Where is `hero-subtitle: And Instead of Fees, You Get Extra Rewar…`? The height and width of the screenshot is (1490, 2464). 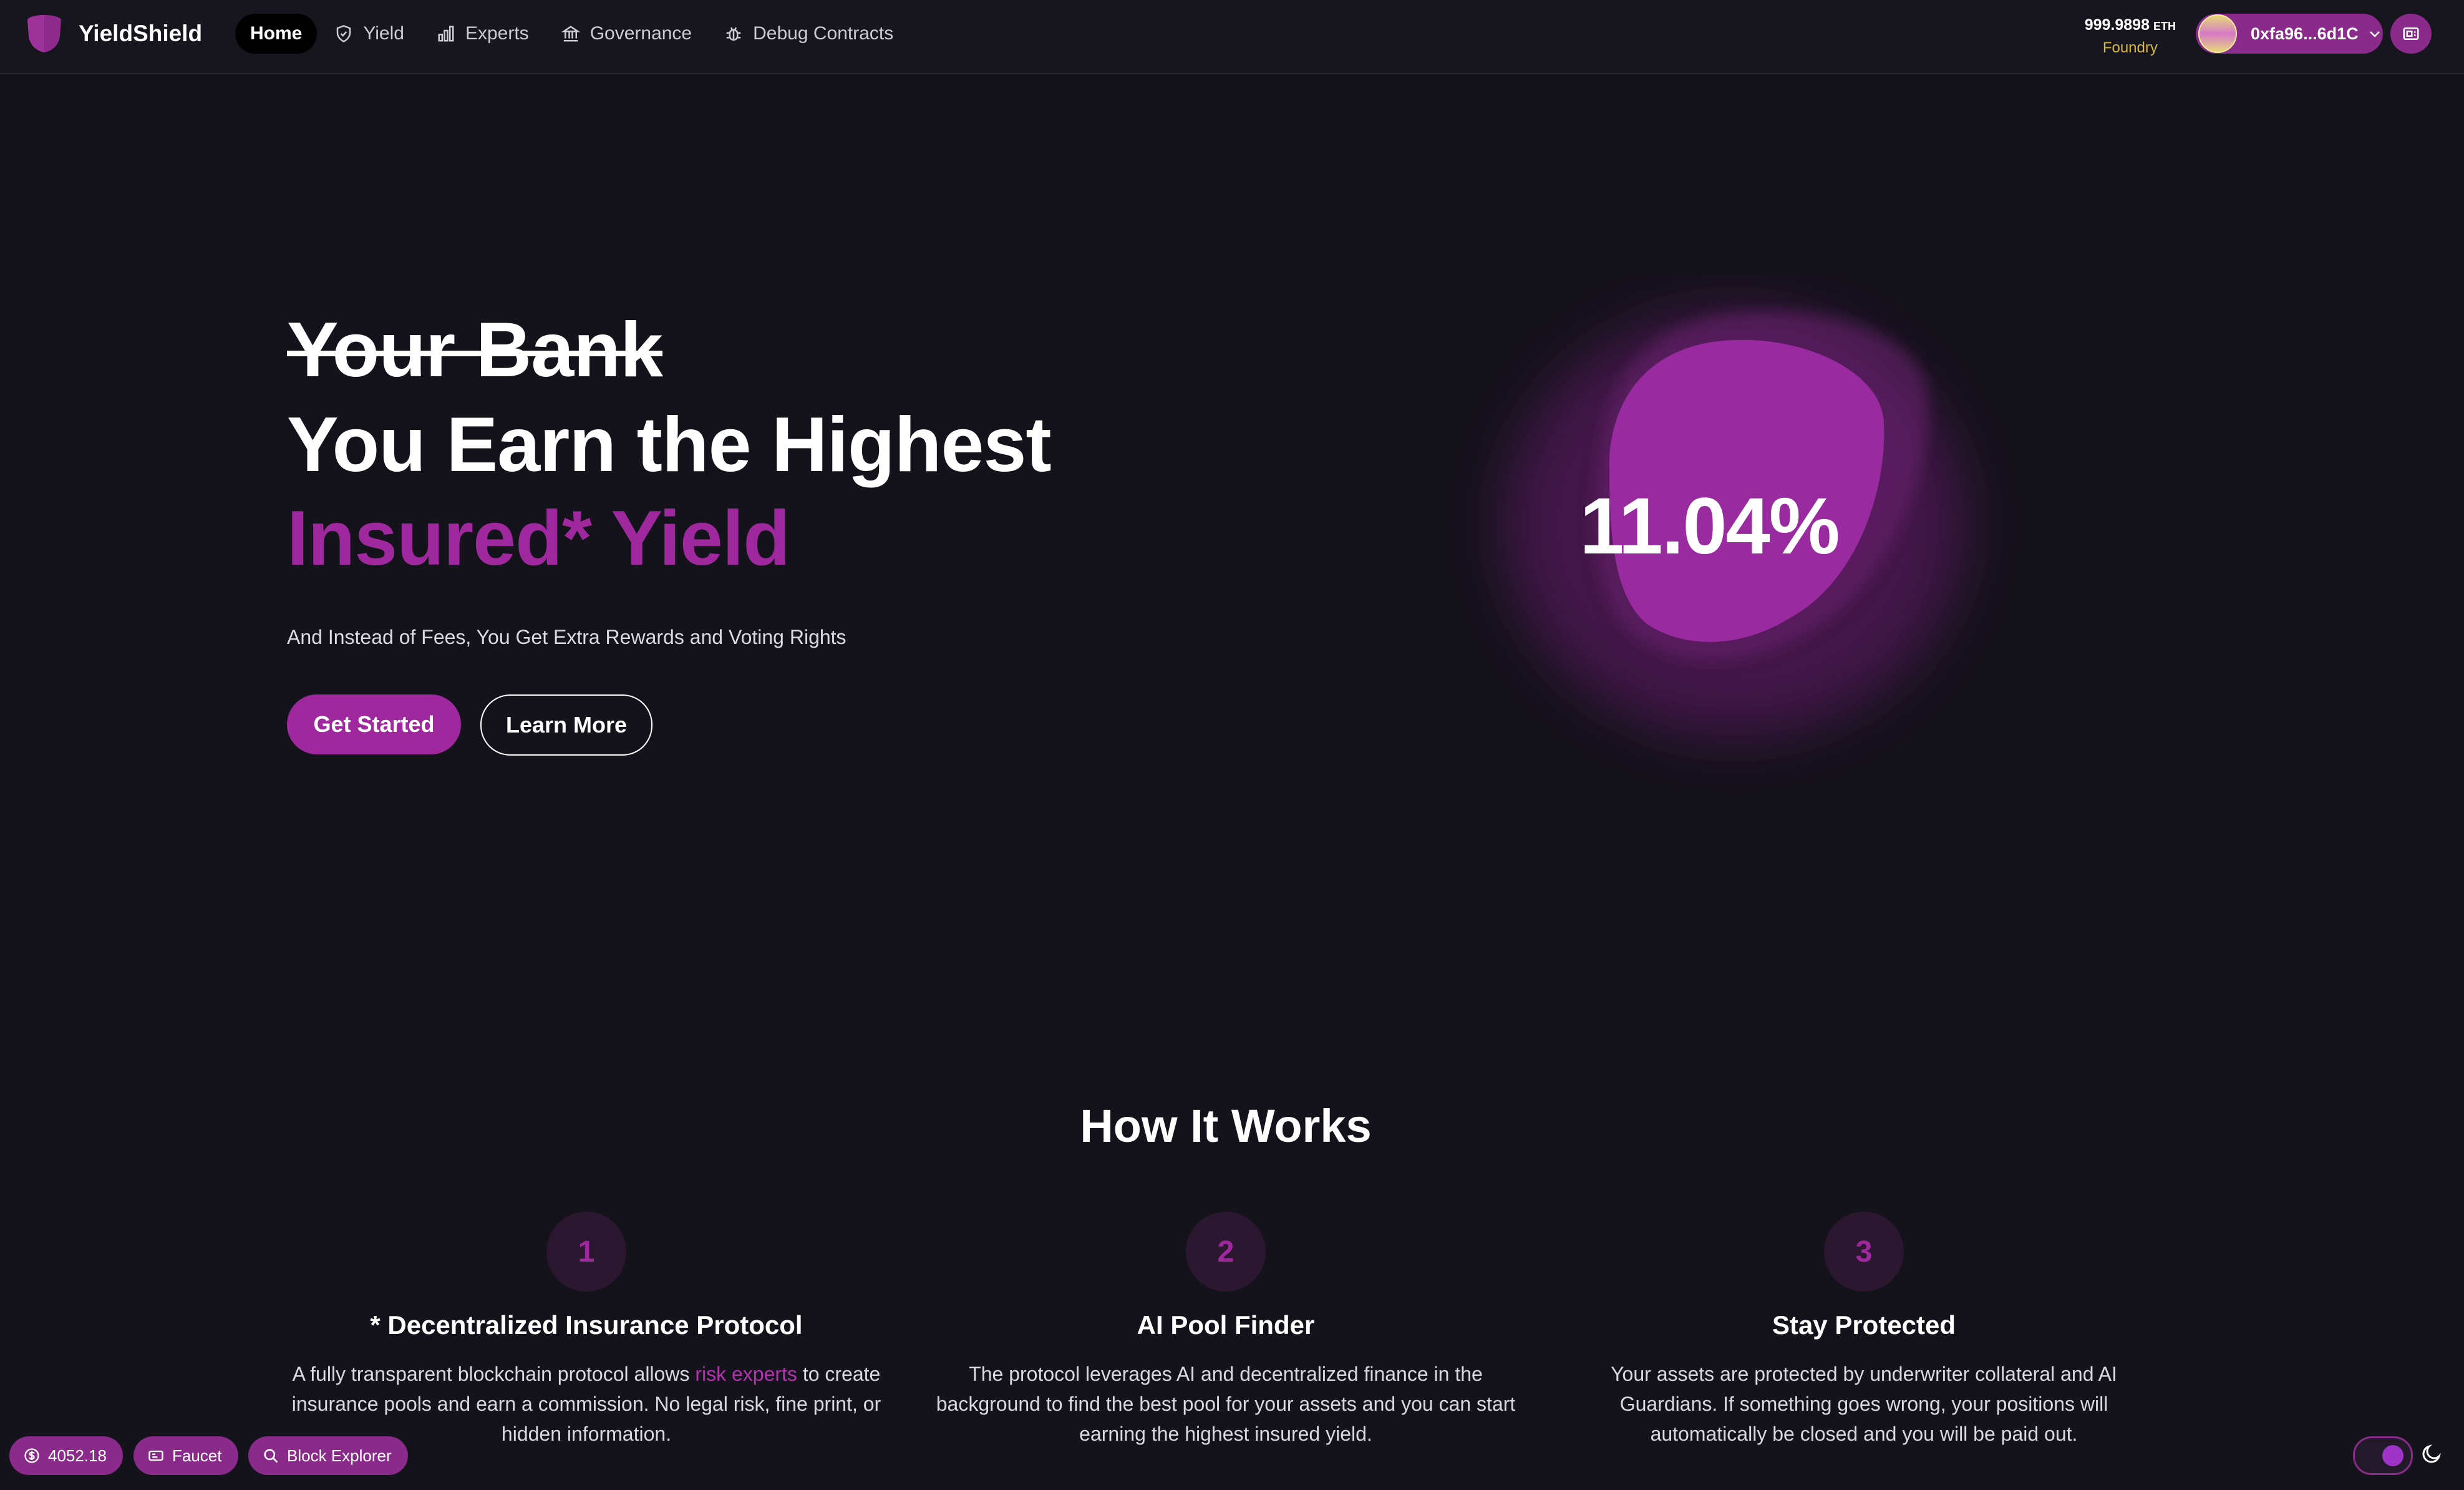 hero-subtitle: And Instead of Fees, You Get Extra Rewar… is located at coordinates (566, 637).